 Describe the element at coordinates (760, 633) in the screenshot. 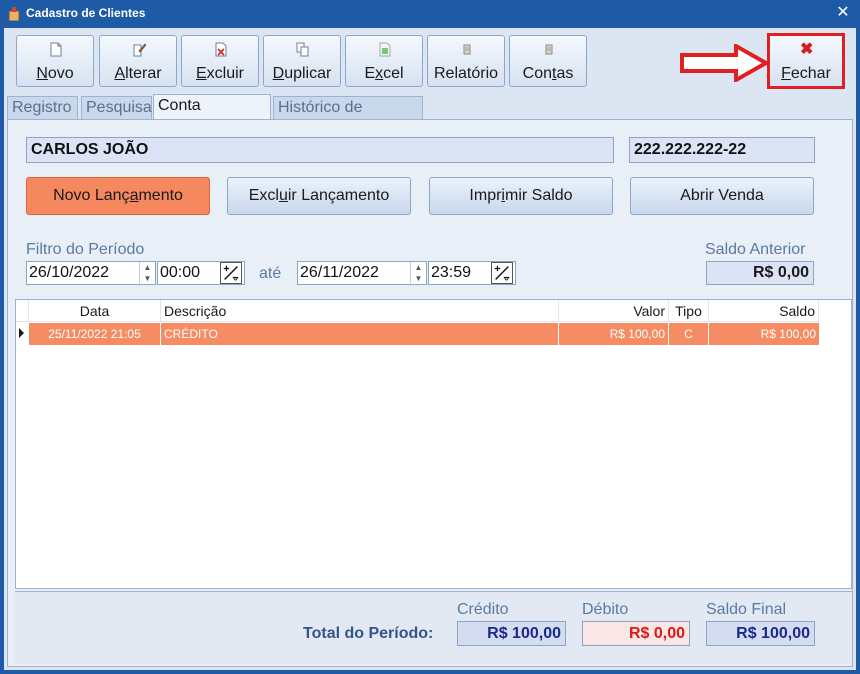

I see `saldo-final-total: R$ 100,00` at that location.